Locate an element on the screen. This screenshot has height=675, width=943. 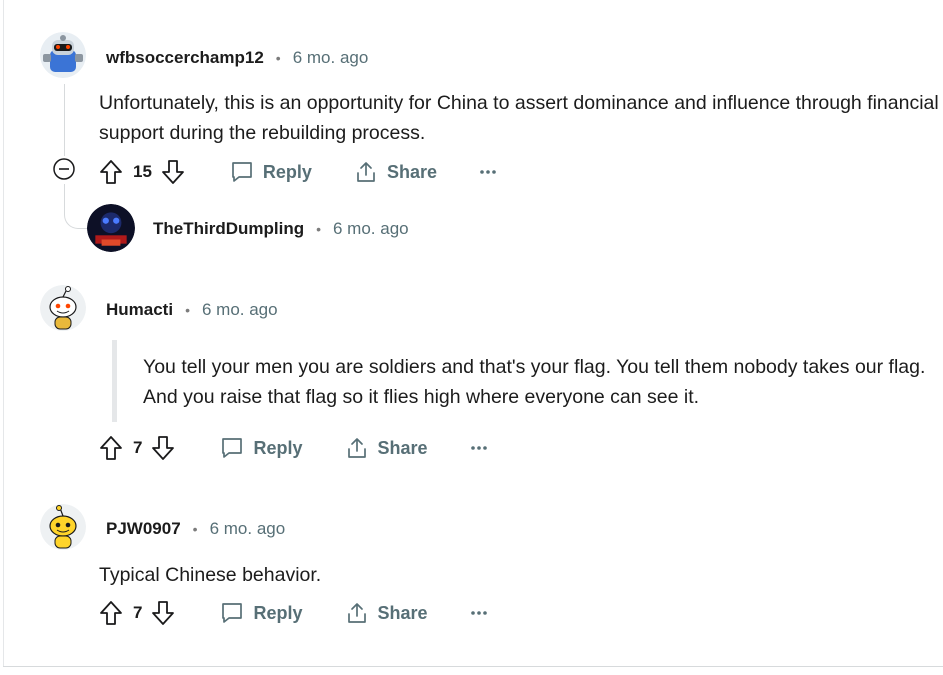
comment-body: Typical Chinese behavior. is located at coordinates (210, 575).